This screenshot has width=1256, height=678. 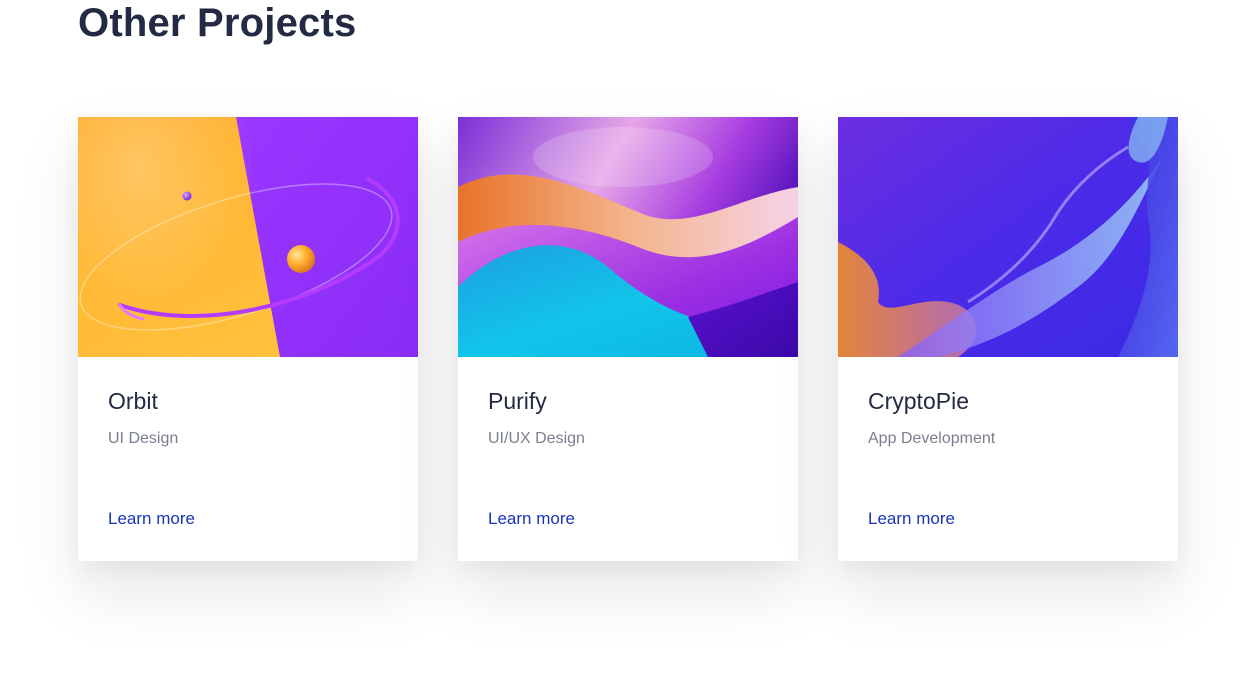 I want to click on project-category: UI Design, so click(x=143, y=438).